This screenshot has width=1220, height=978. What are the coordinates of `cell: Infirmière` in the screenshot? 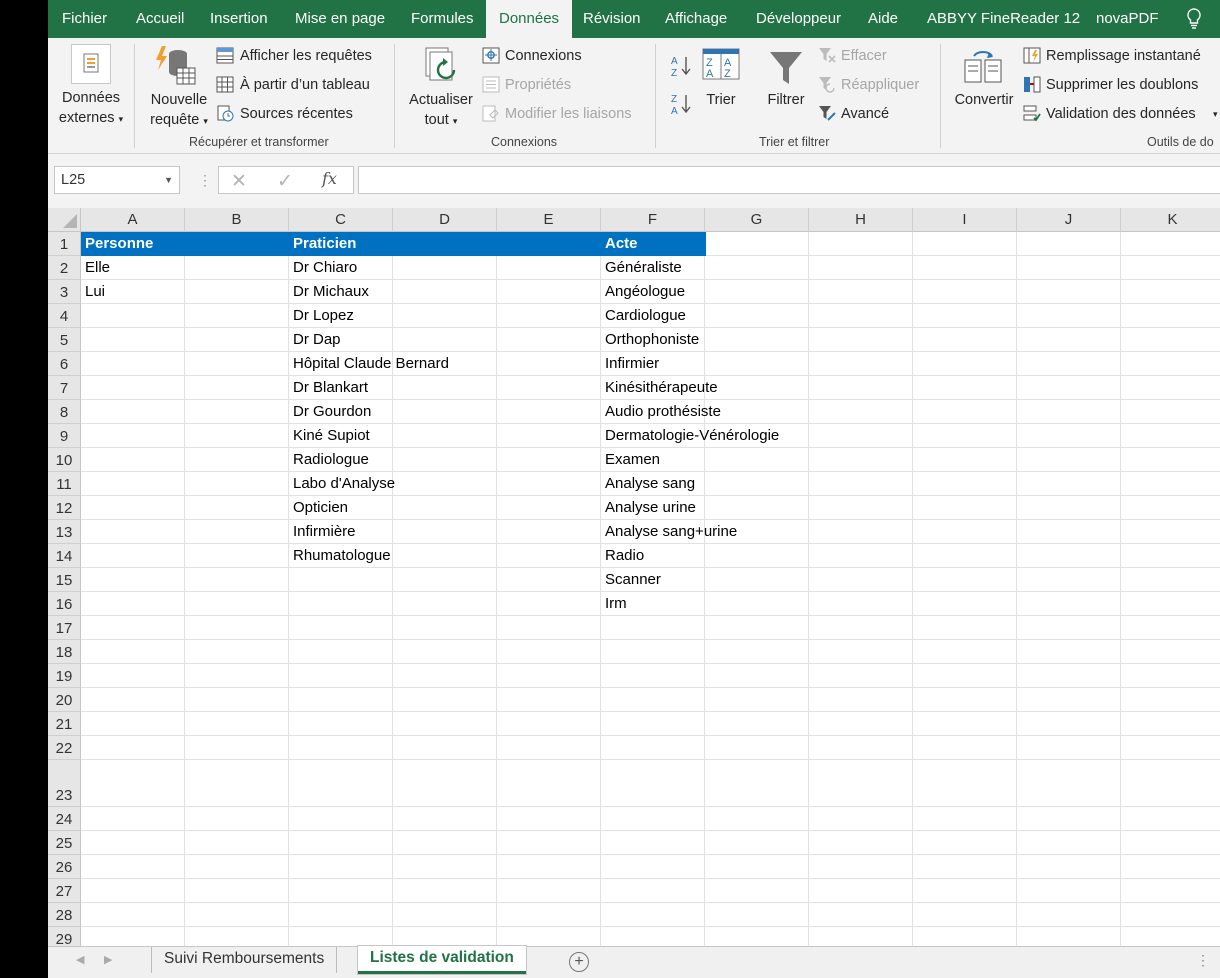 It's located at (322, 532).